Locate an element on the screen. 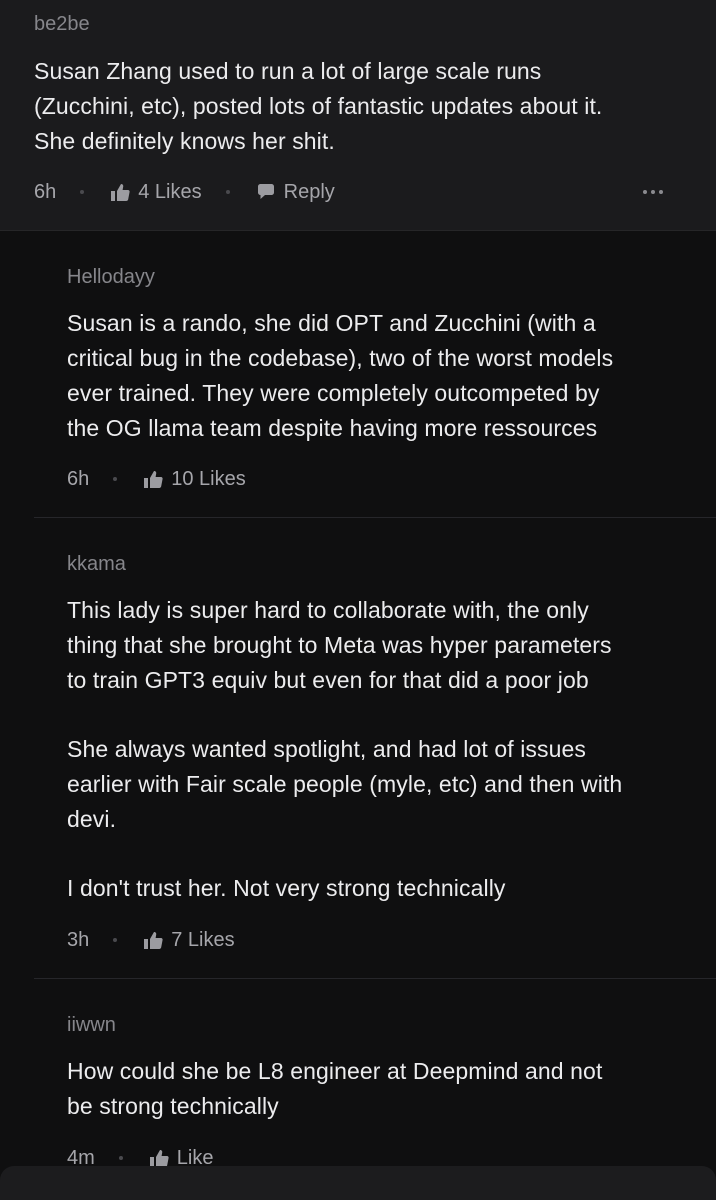 This screenshot has width=716, height=1200. reply-button: Reply is located at coordinates (295, 192).